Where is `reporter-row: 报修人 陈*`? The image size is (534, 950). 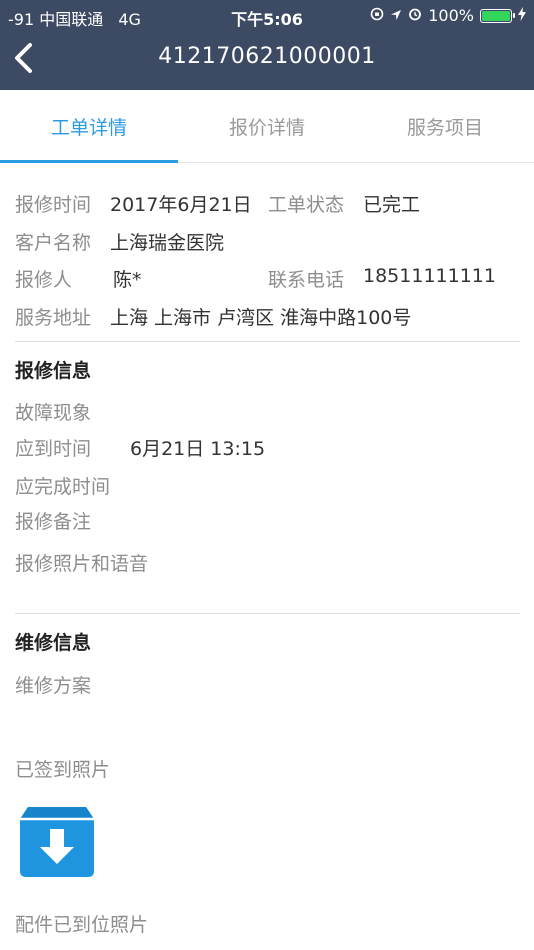 reporter-row: 报修人 陈* is located at coordinates (78, 278).